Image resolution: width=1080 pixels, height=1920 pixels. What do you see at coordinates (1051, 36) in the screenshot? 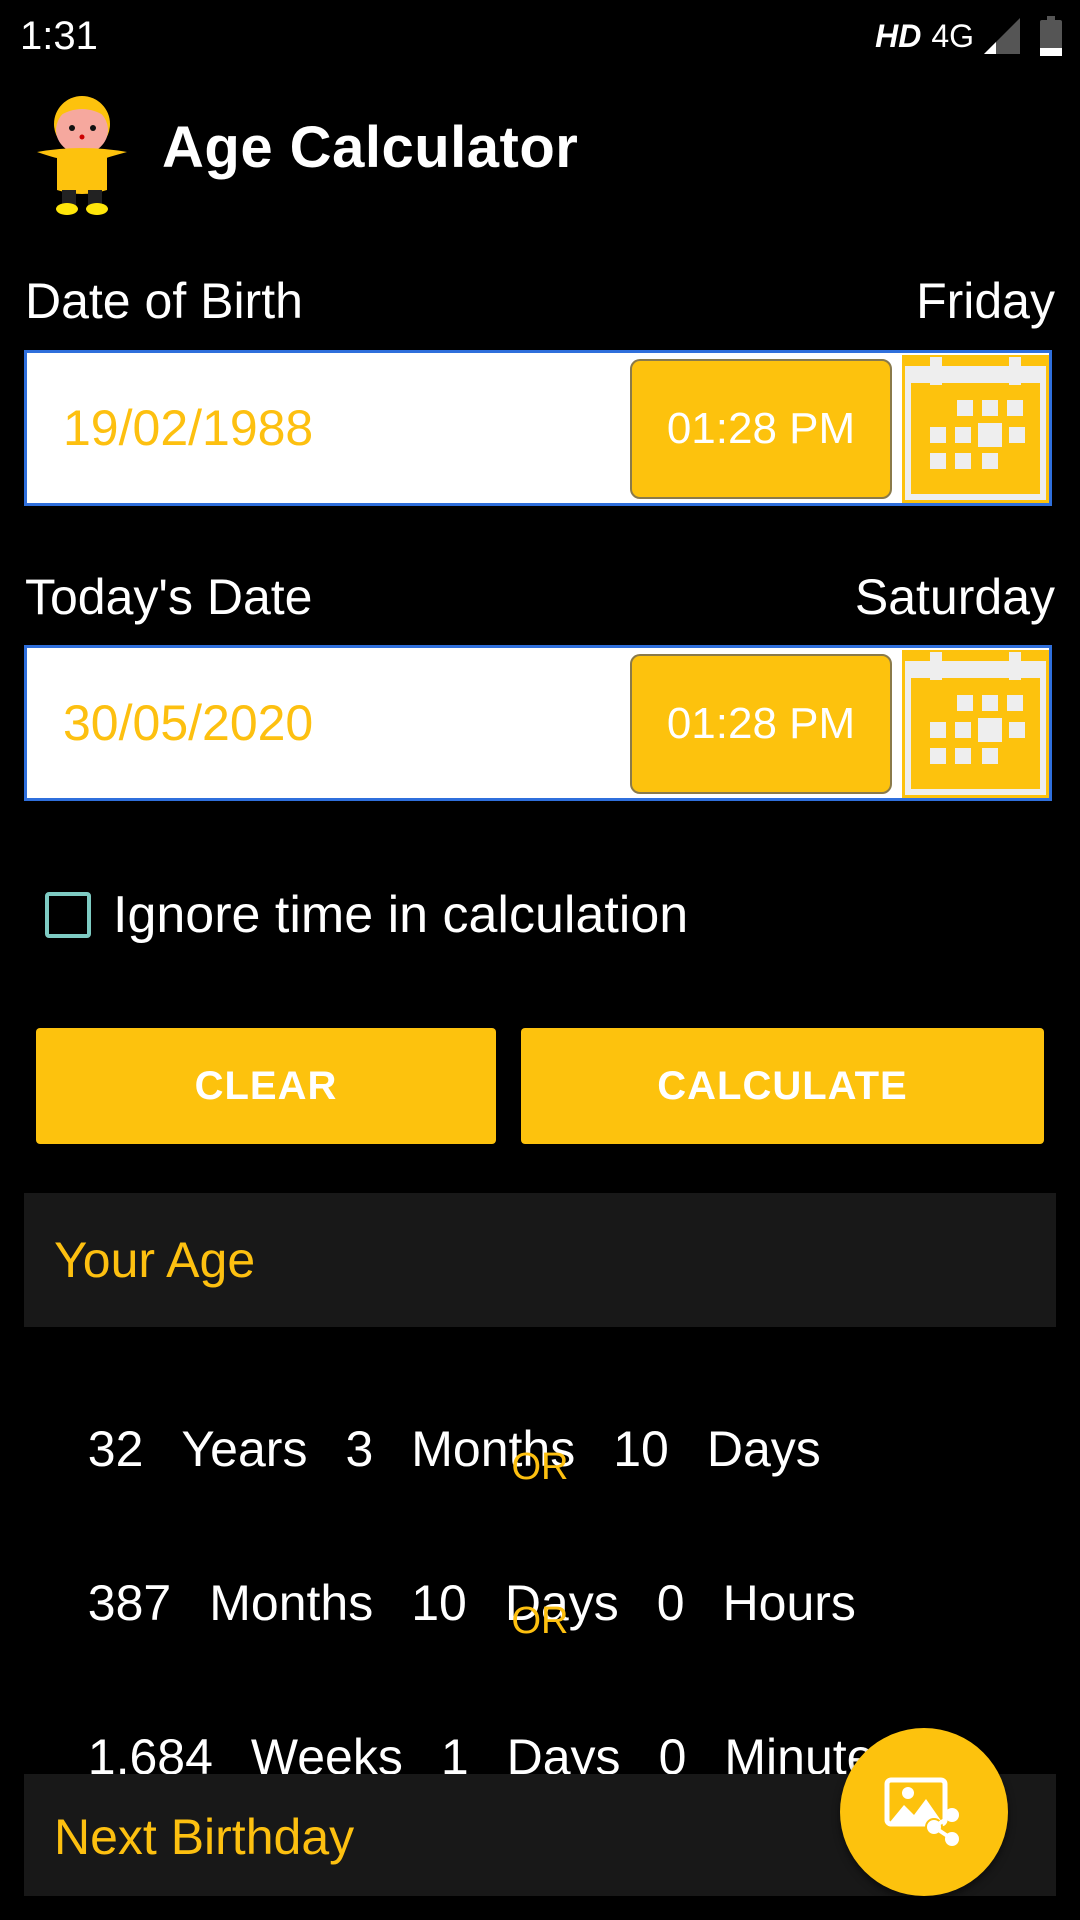
I see `battery-icon` at bounding box center [1051, 36].